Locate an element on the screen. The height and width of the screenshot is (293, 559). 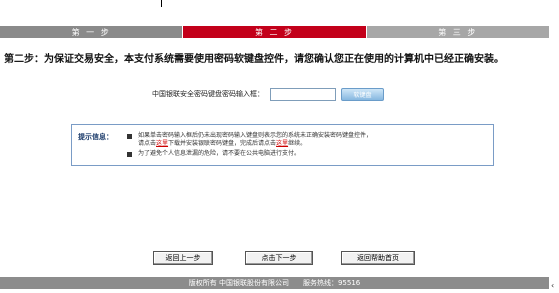
step-2-indicator: 第 二 步 is located at coordinates (274, 32).